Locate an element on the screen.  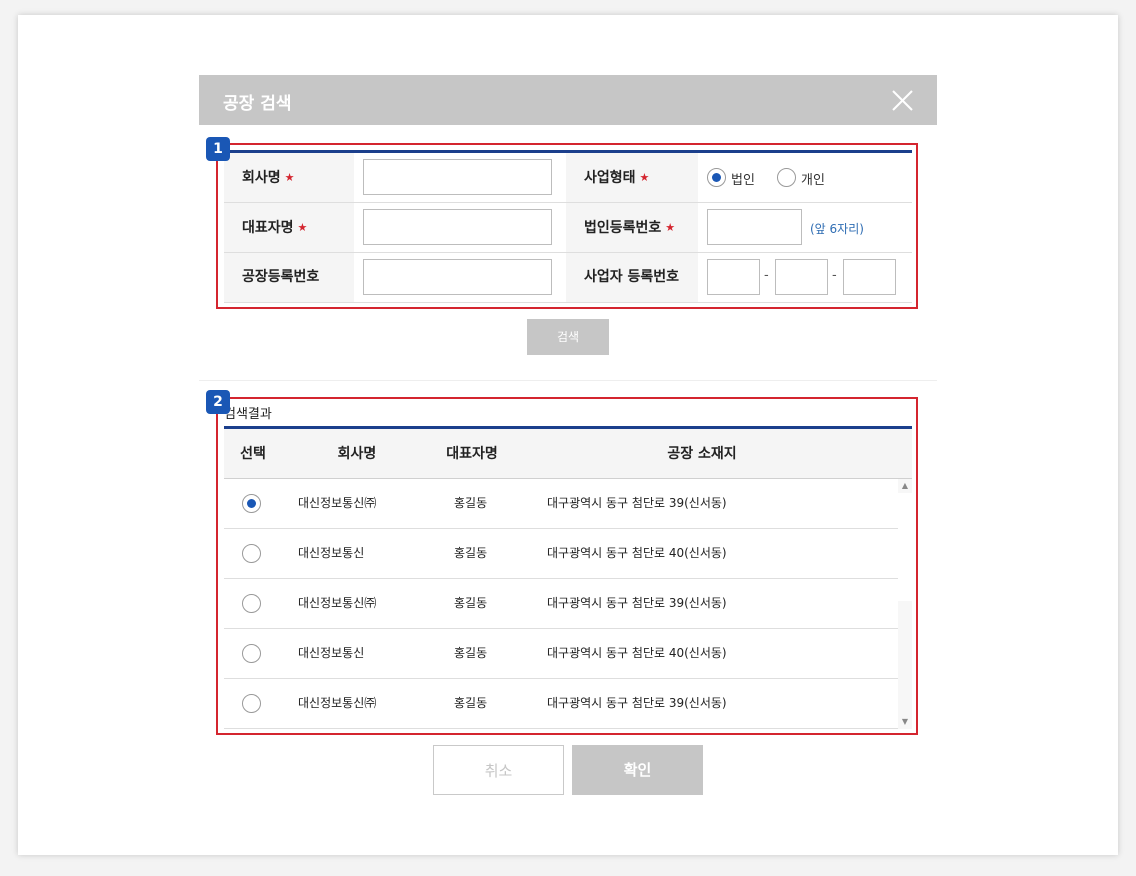
company-name-label: 회사명 ★ is located at coordinates (289, 177).